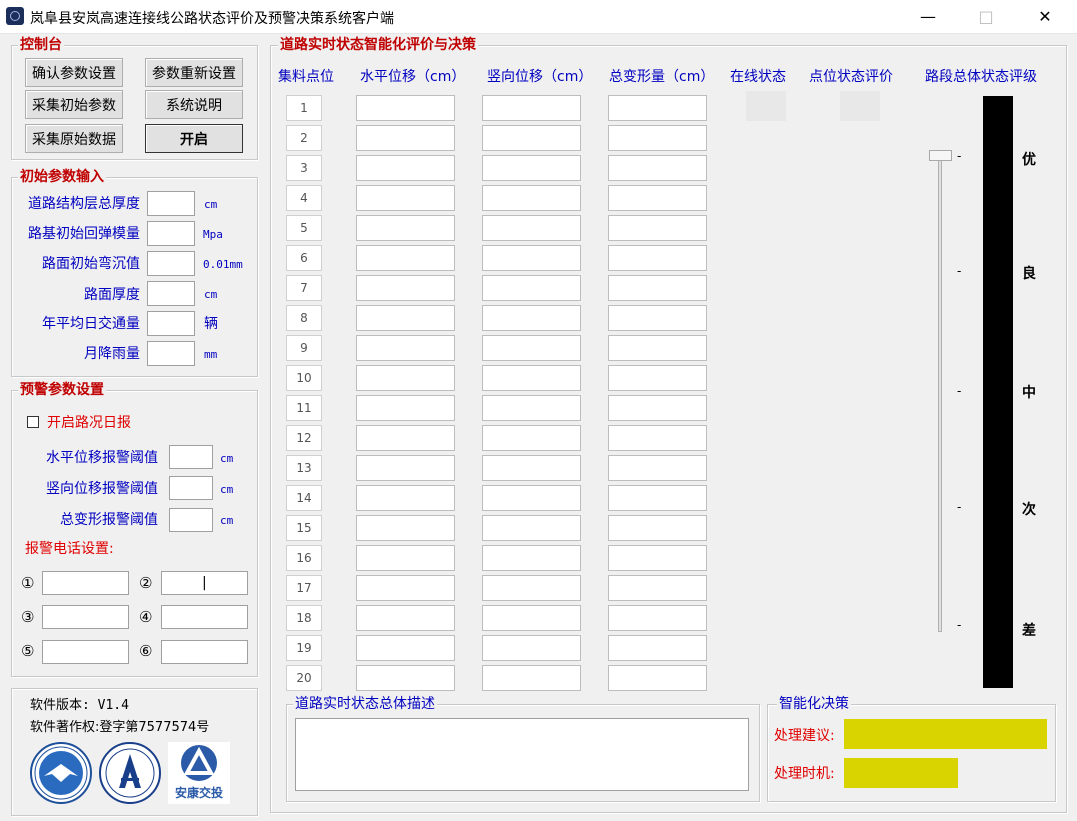 Image resolution: width=1077 pixels, height=821 pixels. What do you see at coordinates (304, 648) in the screenshot?
I see `row-point-label: 19` at bounding box center [304, 648].